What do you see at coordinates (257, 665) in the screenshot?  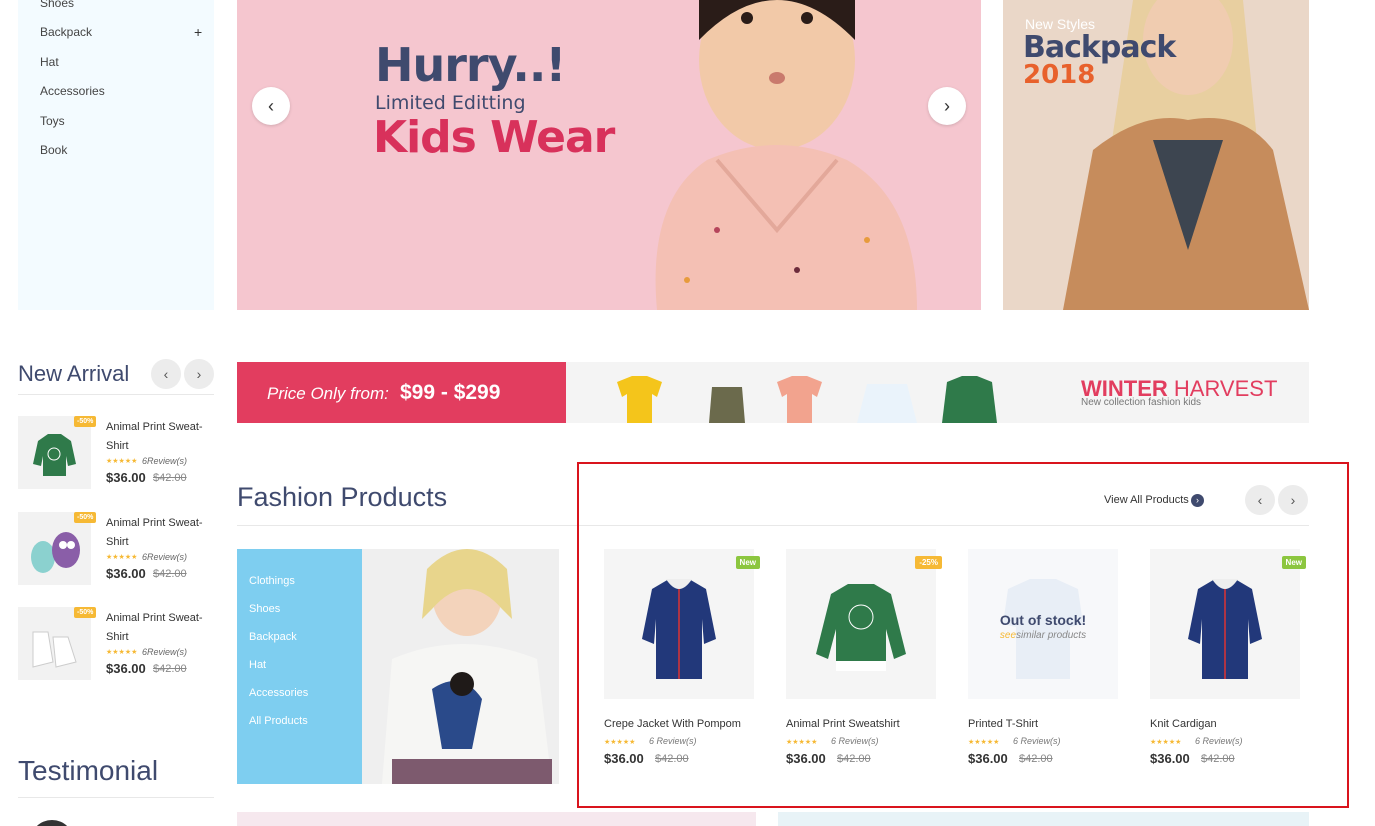 I see `fashion-category-hat: Hat` at bounding box center [257, 665].